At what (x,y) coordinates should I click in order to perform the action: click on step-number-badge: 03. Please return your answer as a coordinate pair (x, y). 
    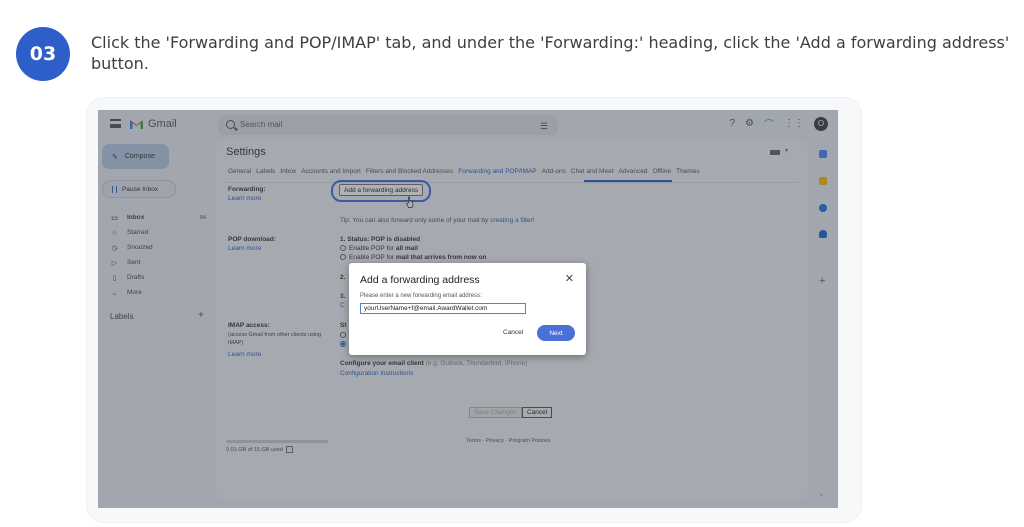
    Looking at the image, I should click on (43, 54).